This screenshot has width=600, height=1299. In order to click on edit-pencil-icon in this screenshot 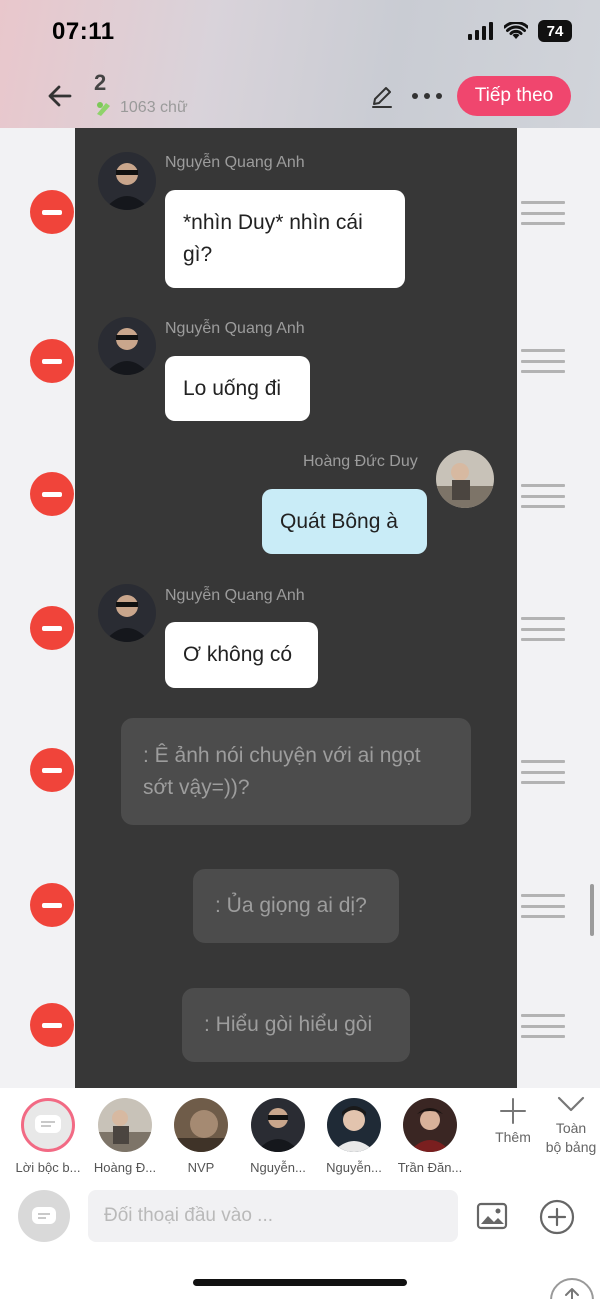, I will do `click(382, 96)`.